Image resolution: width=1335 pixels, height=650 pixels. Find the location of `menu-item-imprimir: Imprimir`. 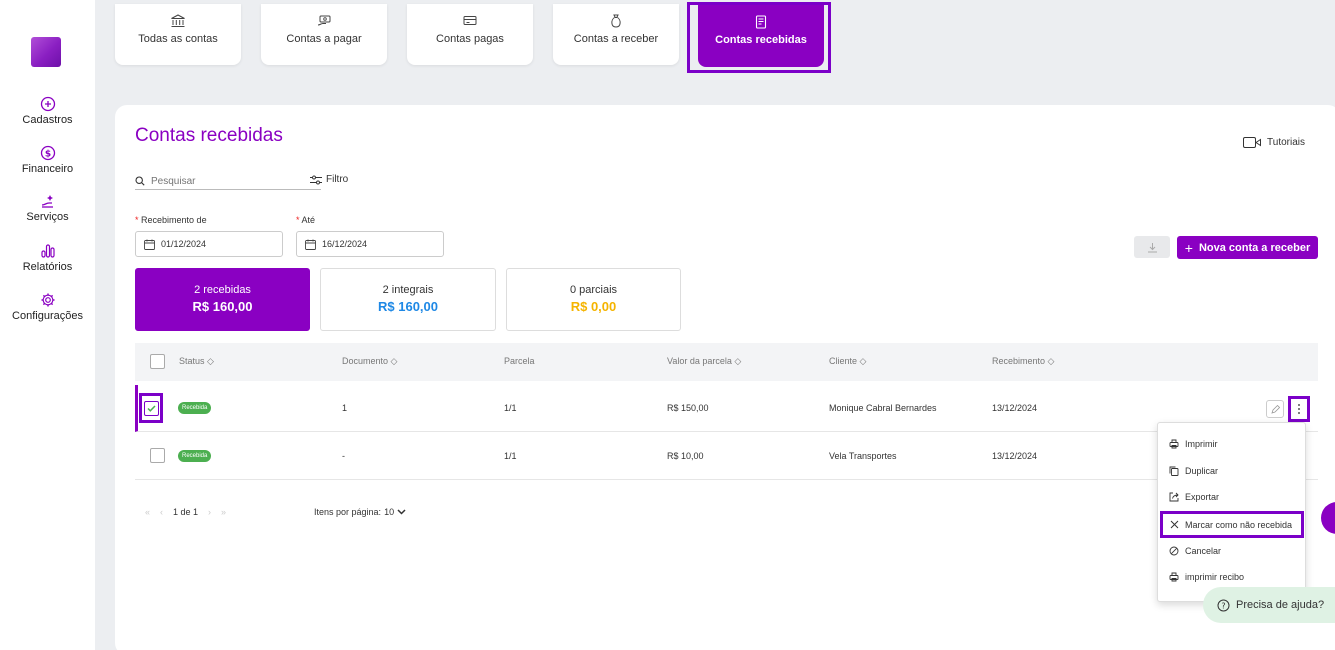

menu-item-imprimir: Imprimir is located at coordinates (1231, 444).